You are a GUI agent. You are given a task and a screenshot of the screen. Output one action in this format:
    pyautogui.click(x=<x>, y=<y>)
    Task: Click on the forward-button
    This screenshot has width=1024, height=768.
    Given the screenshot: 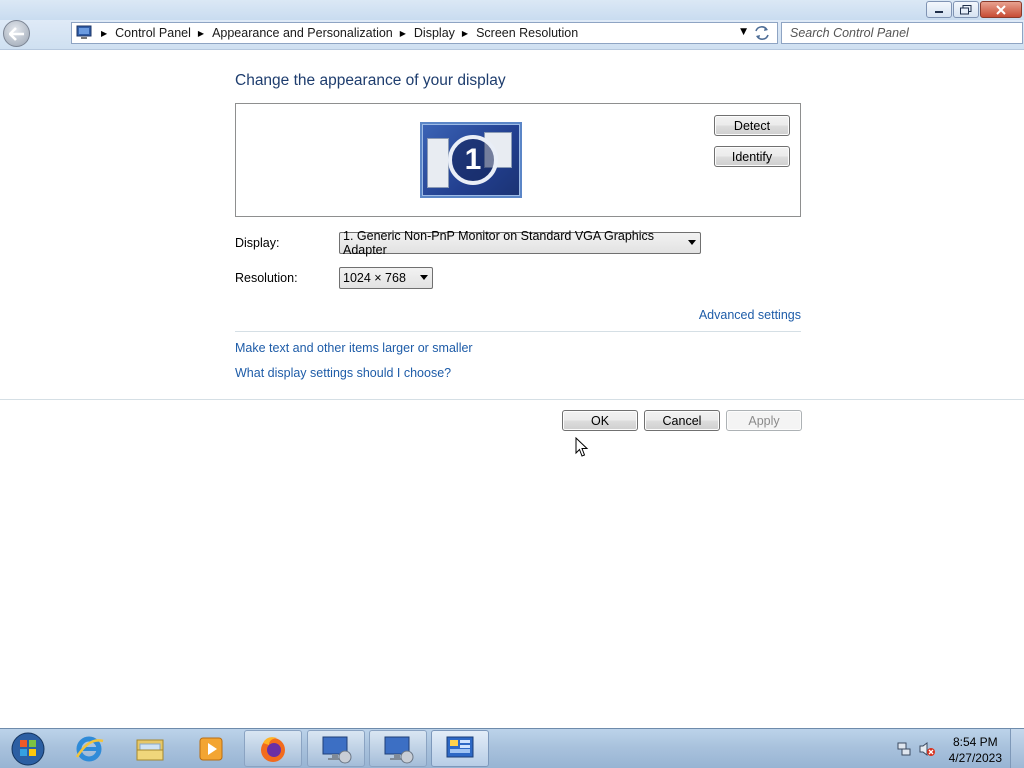 What is the action you would take?
    pyautogui.click(x=40, y=36)
    